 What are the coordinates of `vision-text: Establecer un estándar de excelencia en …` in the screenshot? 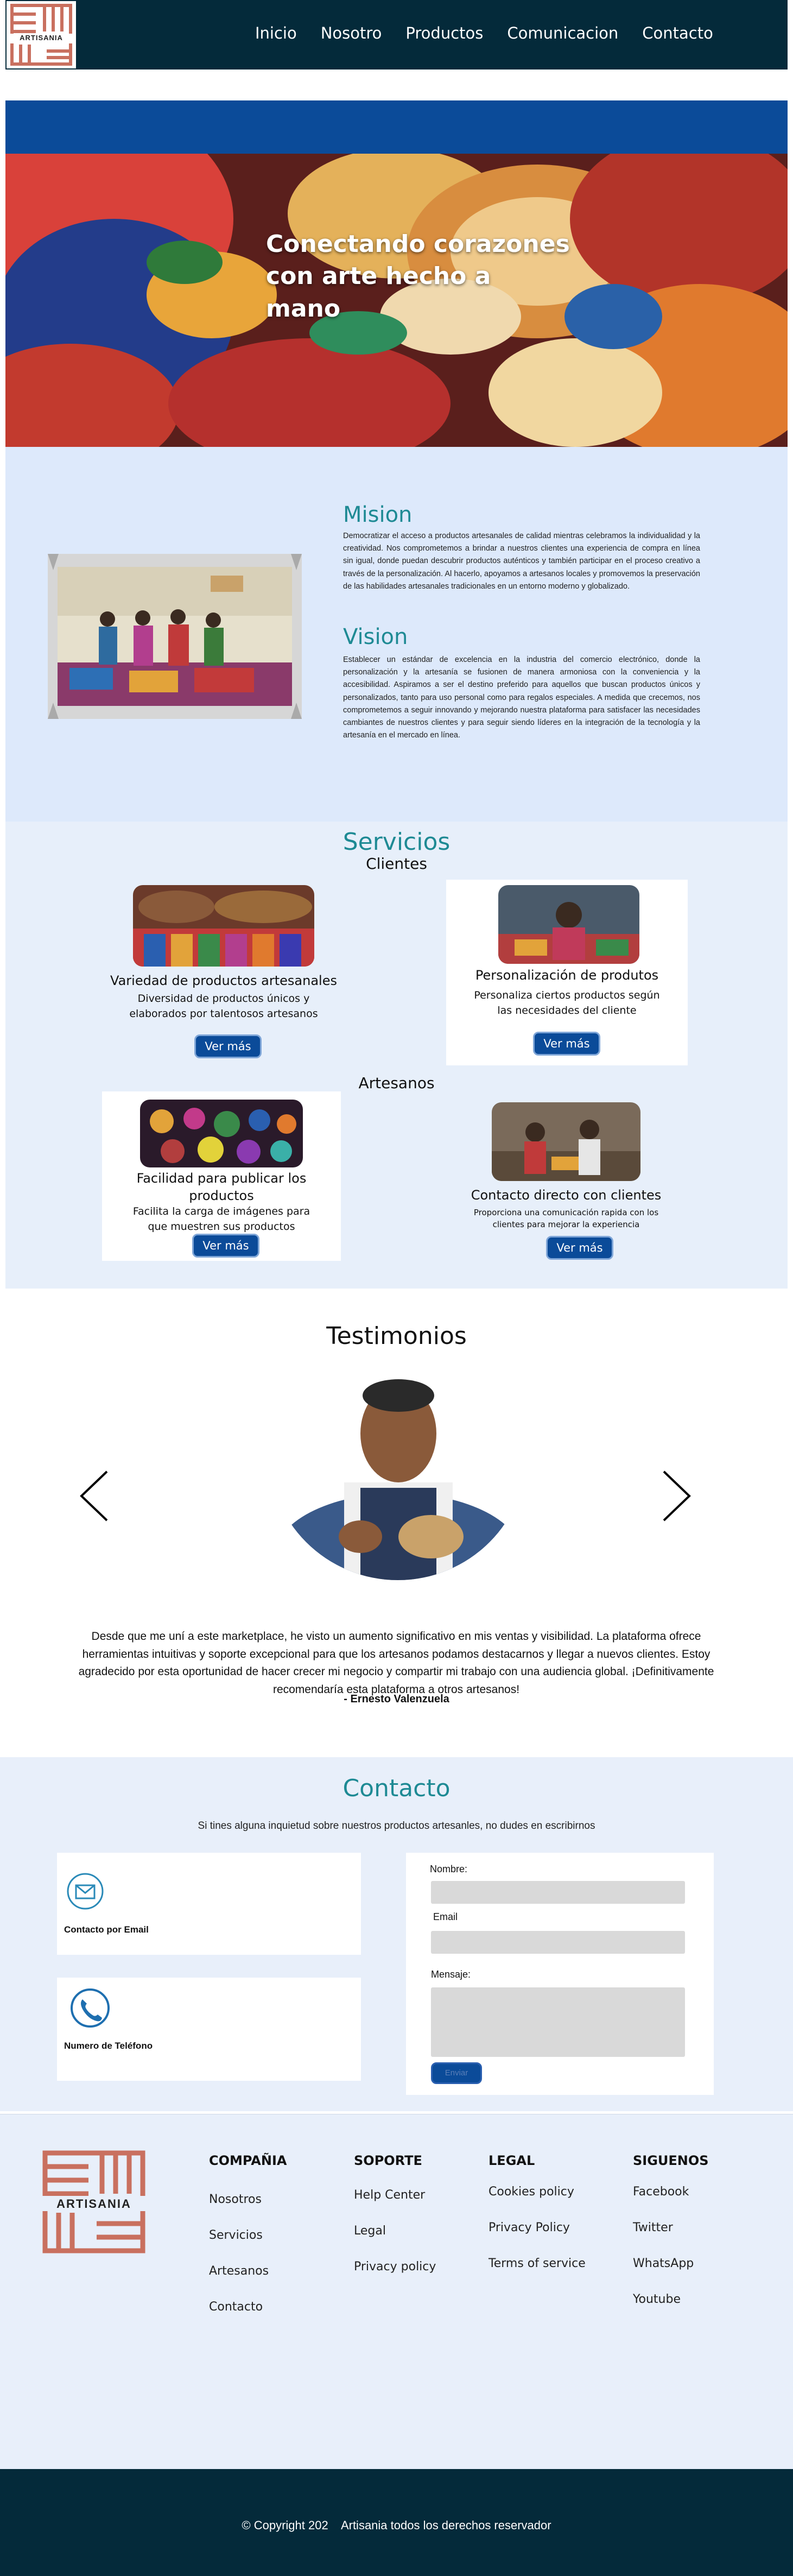 It's located at (521, 698).